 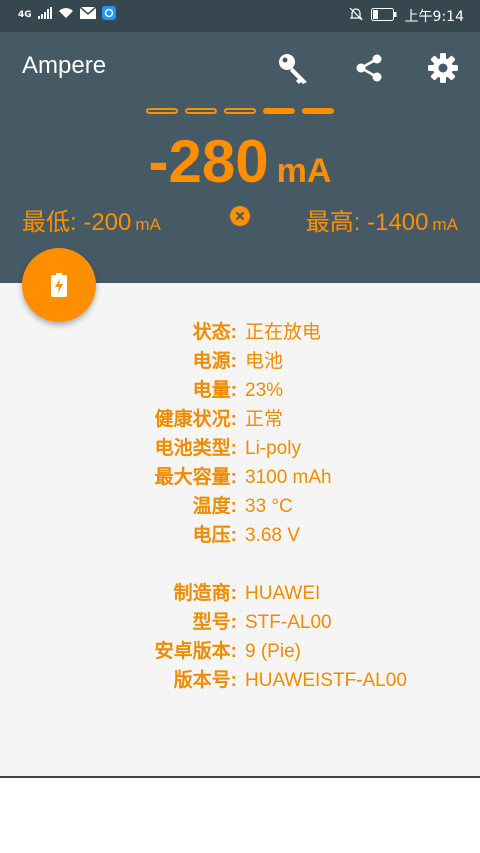 What do you see at coordinates (208, 161) in the screenshot?
I see `current-value: -280` at bounding box center [208, 161].